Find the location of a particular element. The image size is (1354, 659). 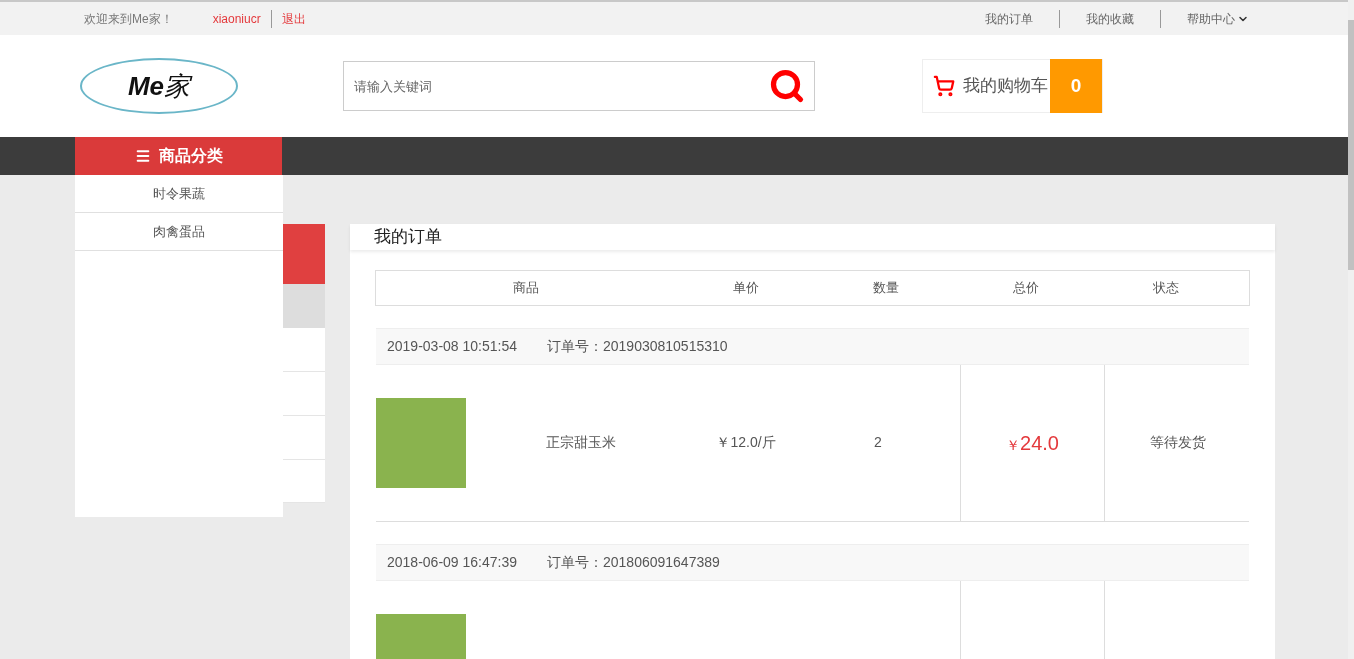

total-price: ￥24.0 is located at coordinates (1032, 443).